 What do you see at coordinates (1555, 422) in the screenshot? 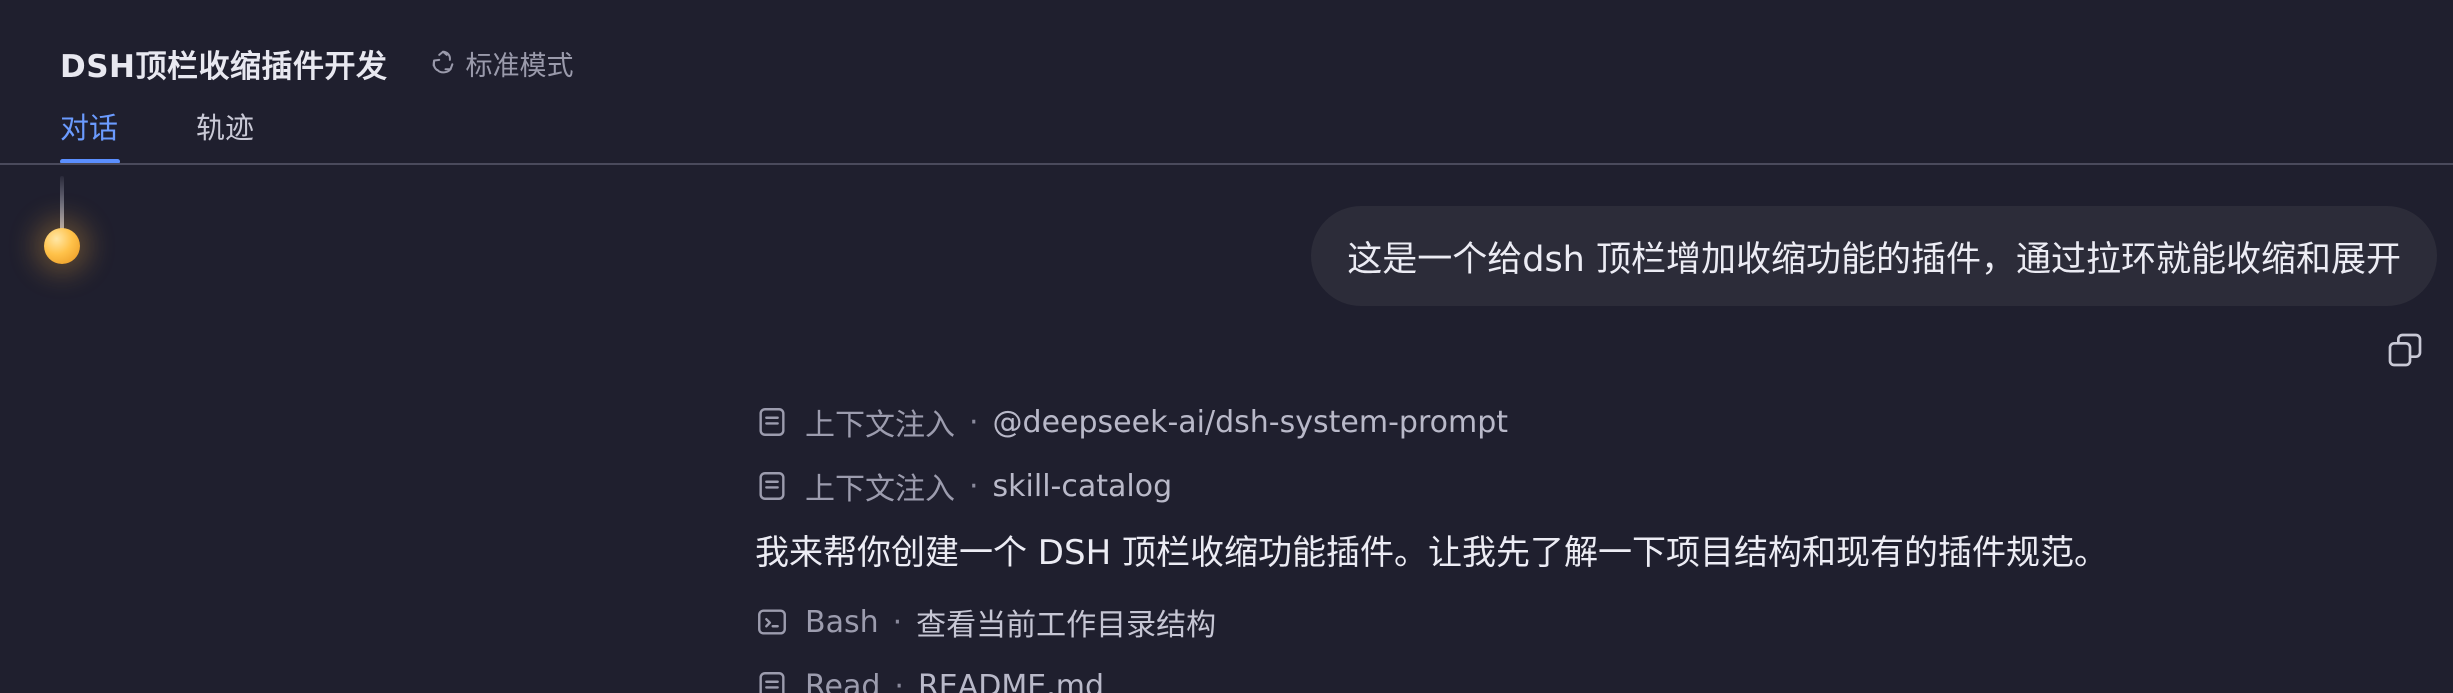
I see `context-injection-step: 上下文注入 · @deepseek-ai/dsh-system-prompt` at bounding box center [1555, 422].